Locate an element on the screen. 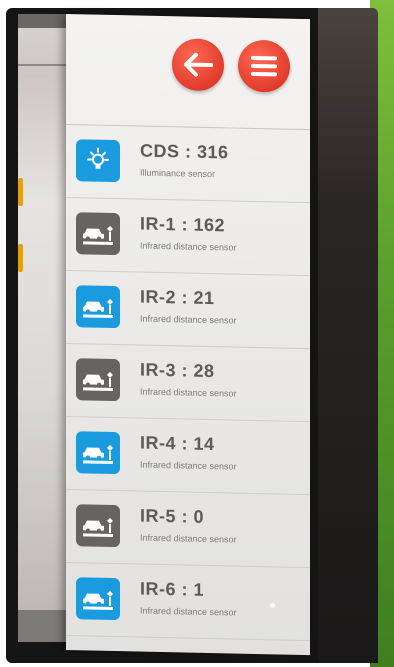  arrow-left-icon is located at coordinates (198, 64).